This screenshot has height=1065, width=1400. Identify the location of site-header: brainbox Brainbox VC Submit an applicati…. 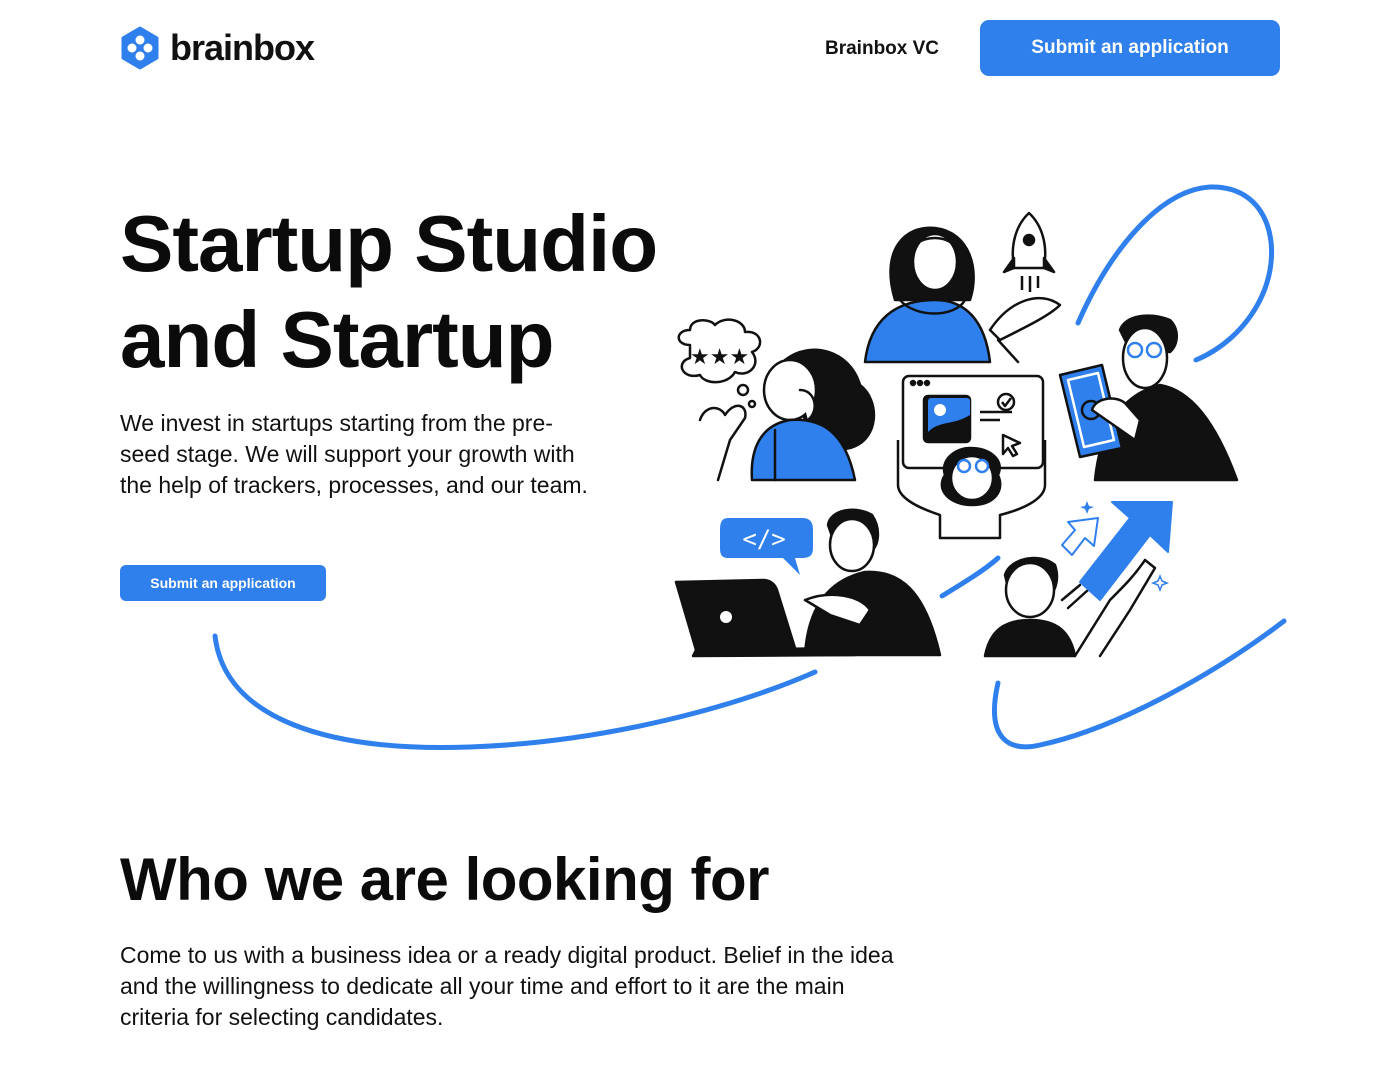
(700, 48).